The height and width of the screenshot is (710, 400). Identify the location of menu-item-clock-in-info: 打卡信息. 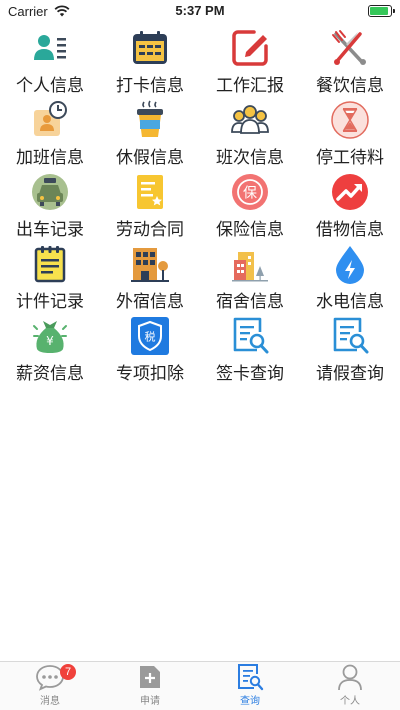
(150, 60).